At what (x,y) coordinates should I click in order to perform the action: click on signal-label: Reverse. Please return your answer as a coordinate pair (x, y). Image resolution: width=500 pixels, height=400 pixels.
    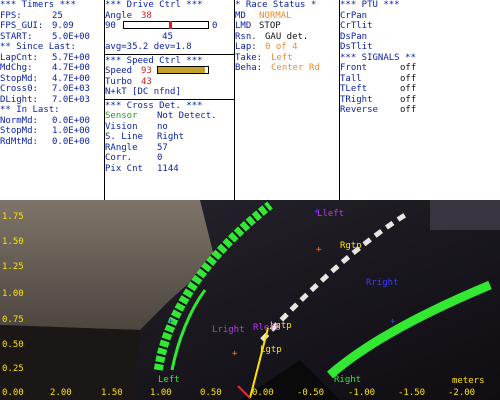
    Looking at the image, I should click on (359, 110).